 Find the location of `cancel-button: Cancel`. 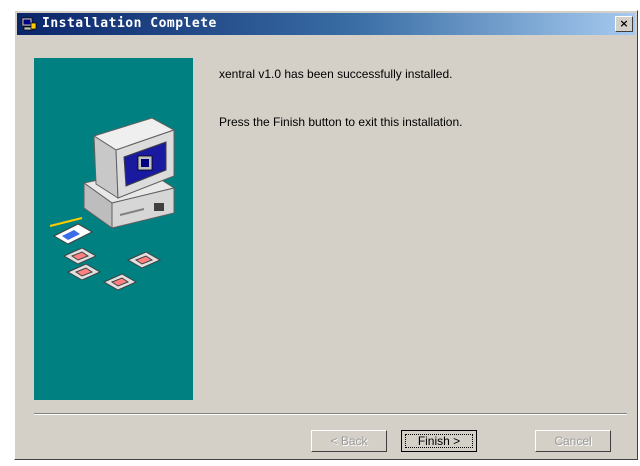

cancel-button: Cancel is located at coordinates (573, 441).